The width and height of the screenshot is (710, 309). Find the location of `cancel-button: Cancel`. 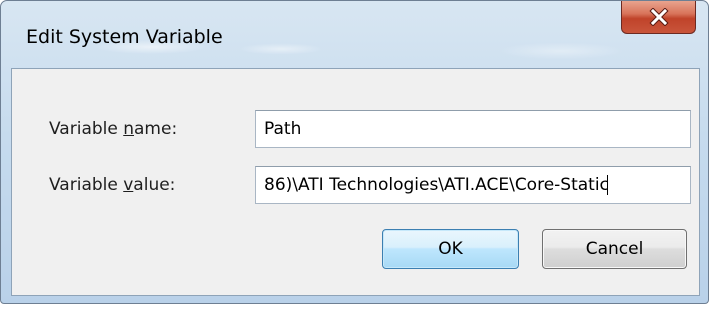

cancel-button: Cancel is located at coordinates (614, 249).